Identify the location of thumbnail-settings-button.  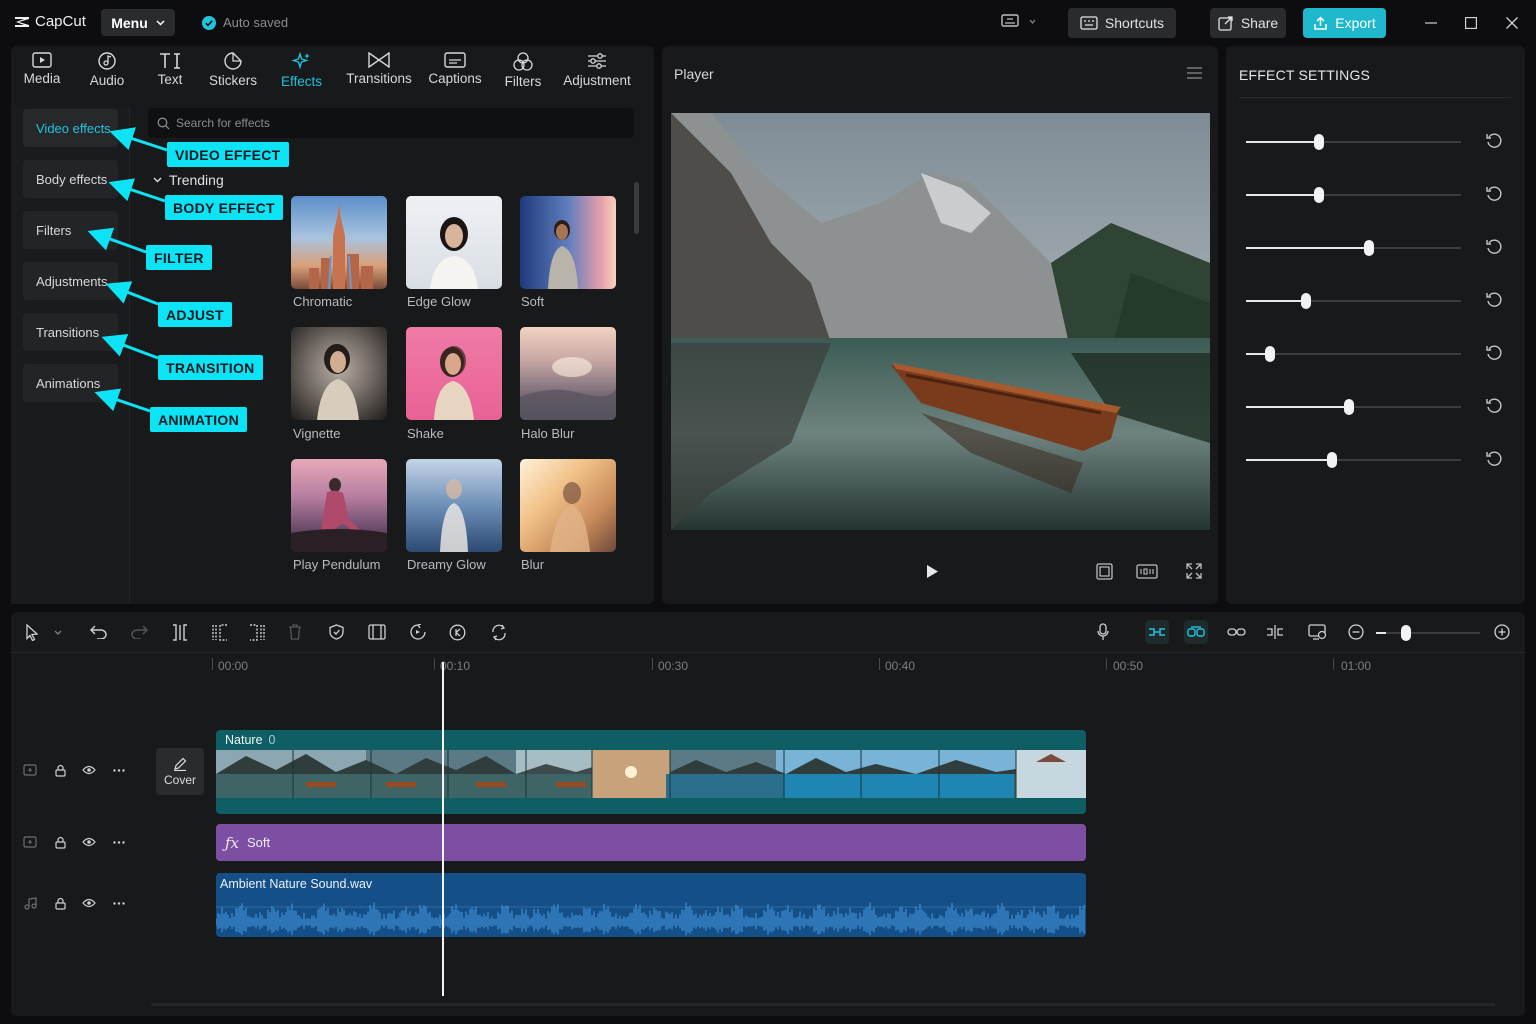
(1318, 632).